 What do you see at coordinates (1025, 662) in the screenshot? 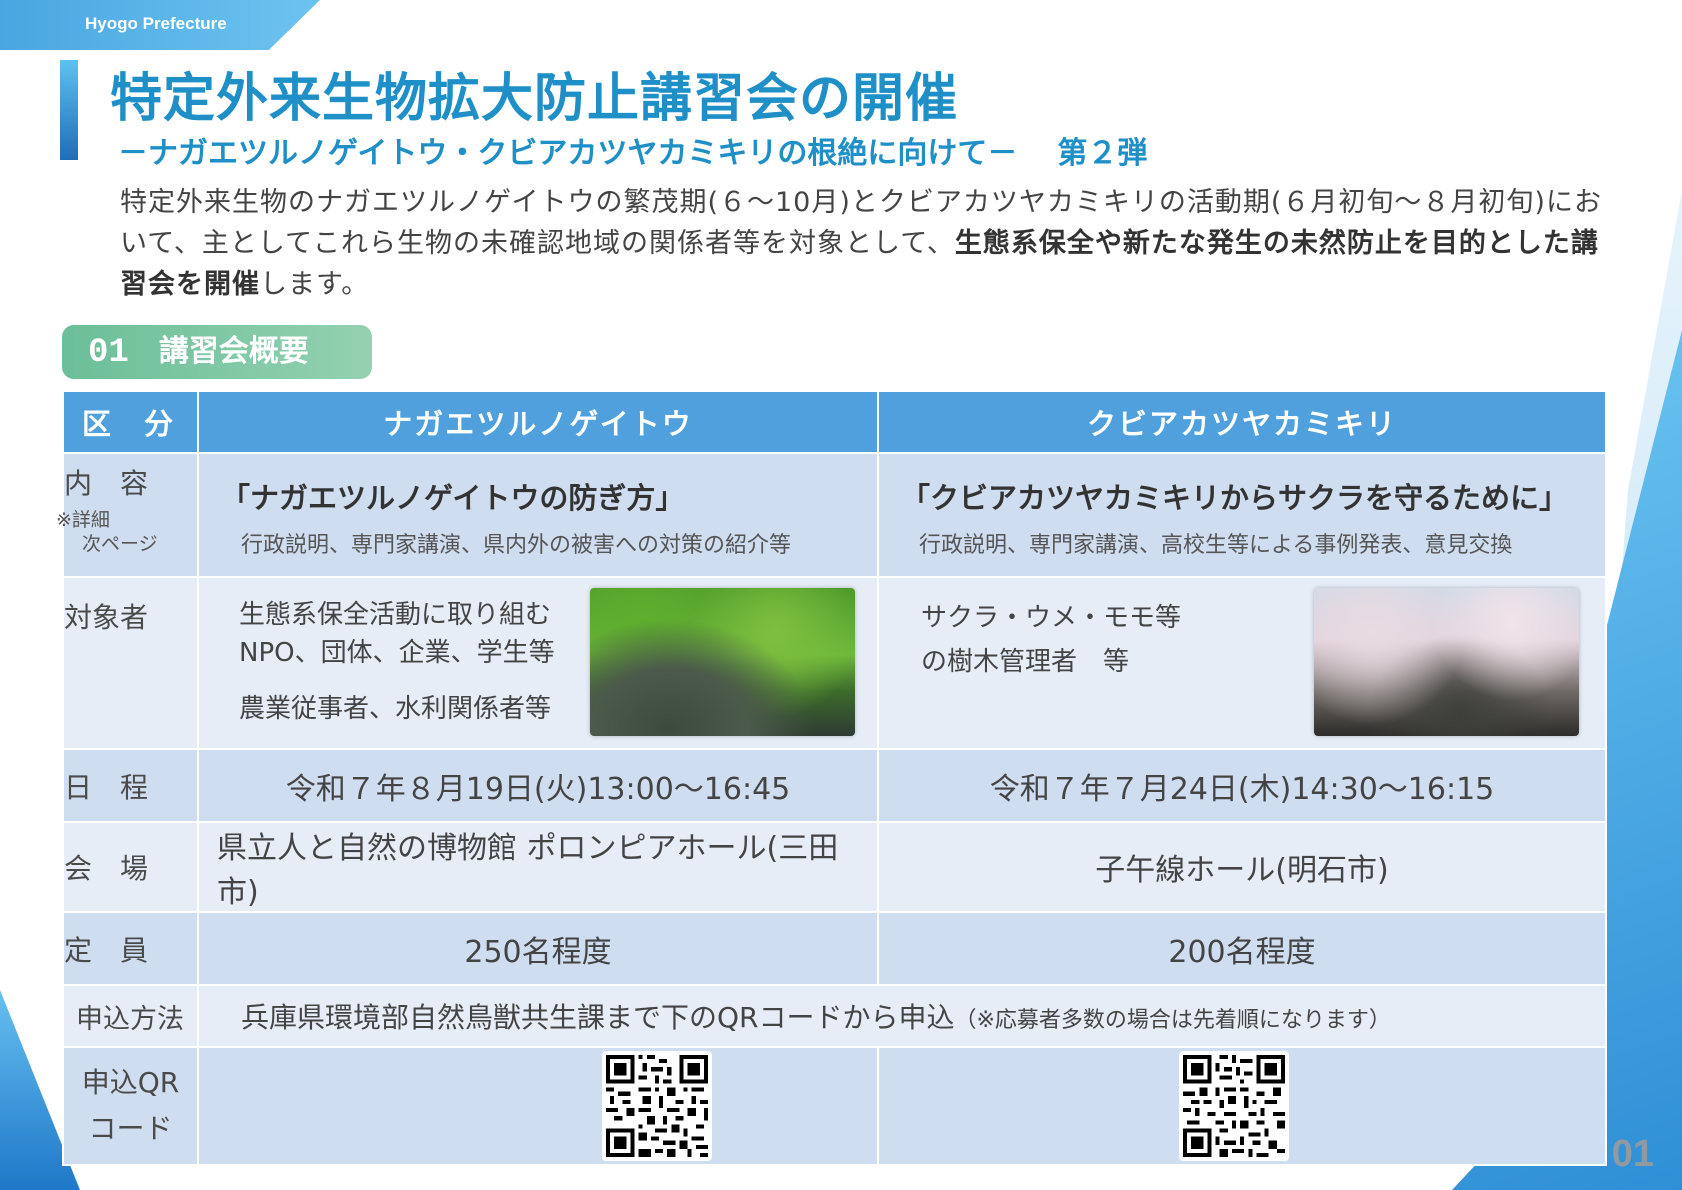
I see `target-b-line-2: の樹木管理者 等` at bounding box center [1025, 662].